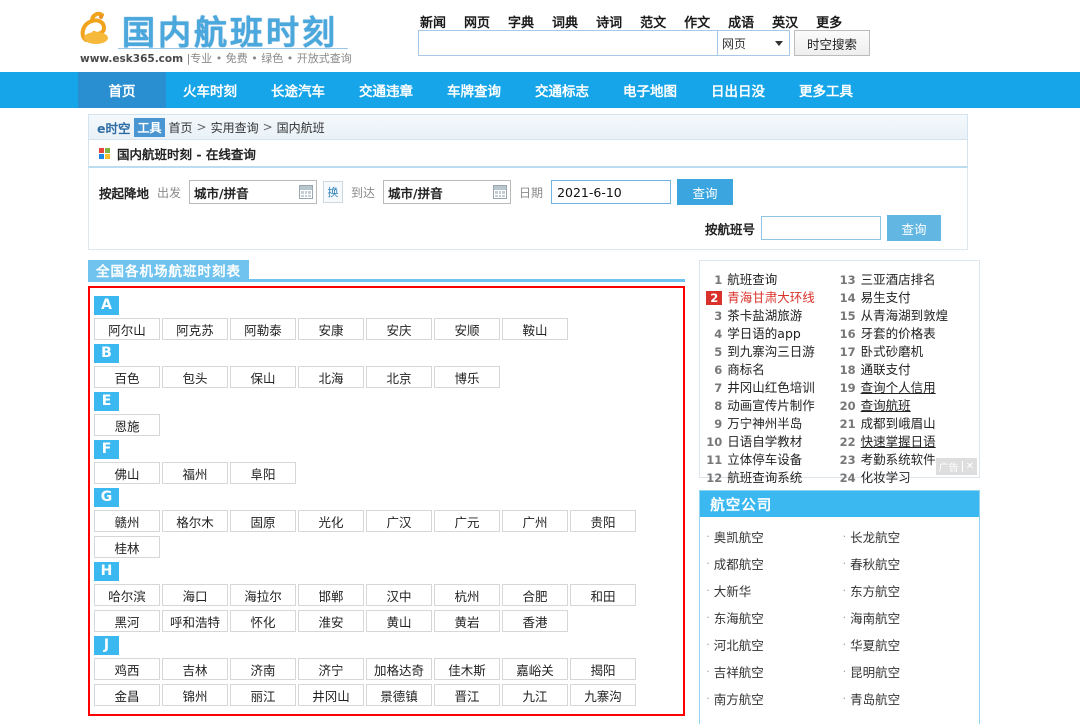 The height and width of the screenshot is (724, 1080). Describe the element at coordinates (399, 595) in the screenshot. I see `airport-chip: 汉中` at that location.